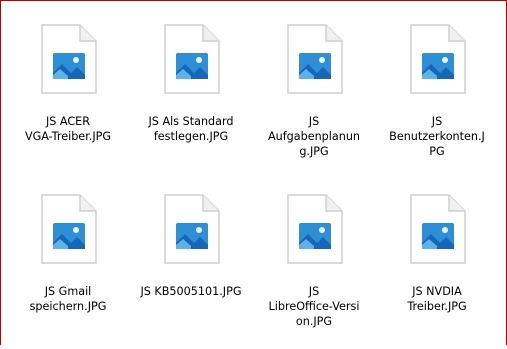 Image resolution: width=507 pixels, height=349 pixels. I want to click on file-name: JS ACER VGA-Treiber.JPG, so click(68, 129).